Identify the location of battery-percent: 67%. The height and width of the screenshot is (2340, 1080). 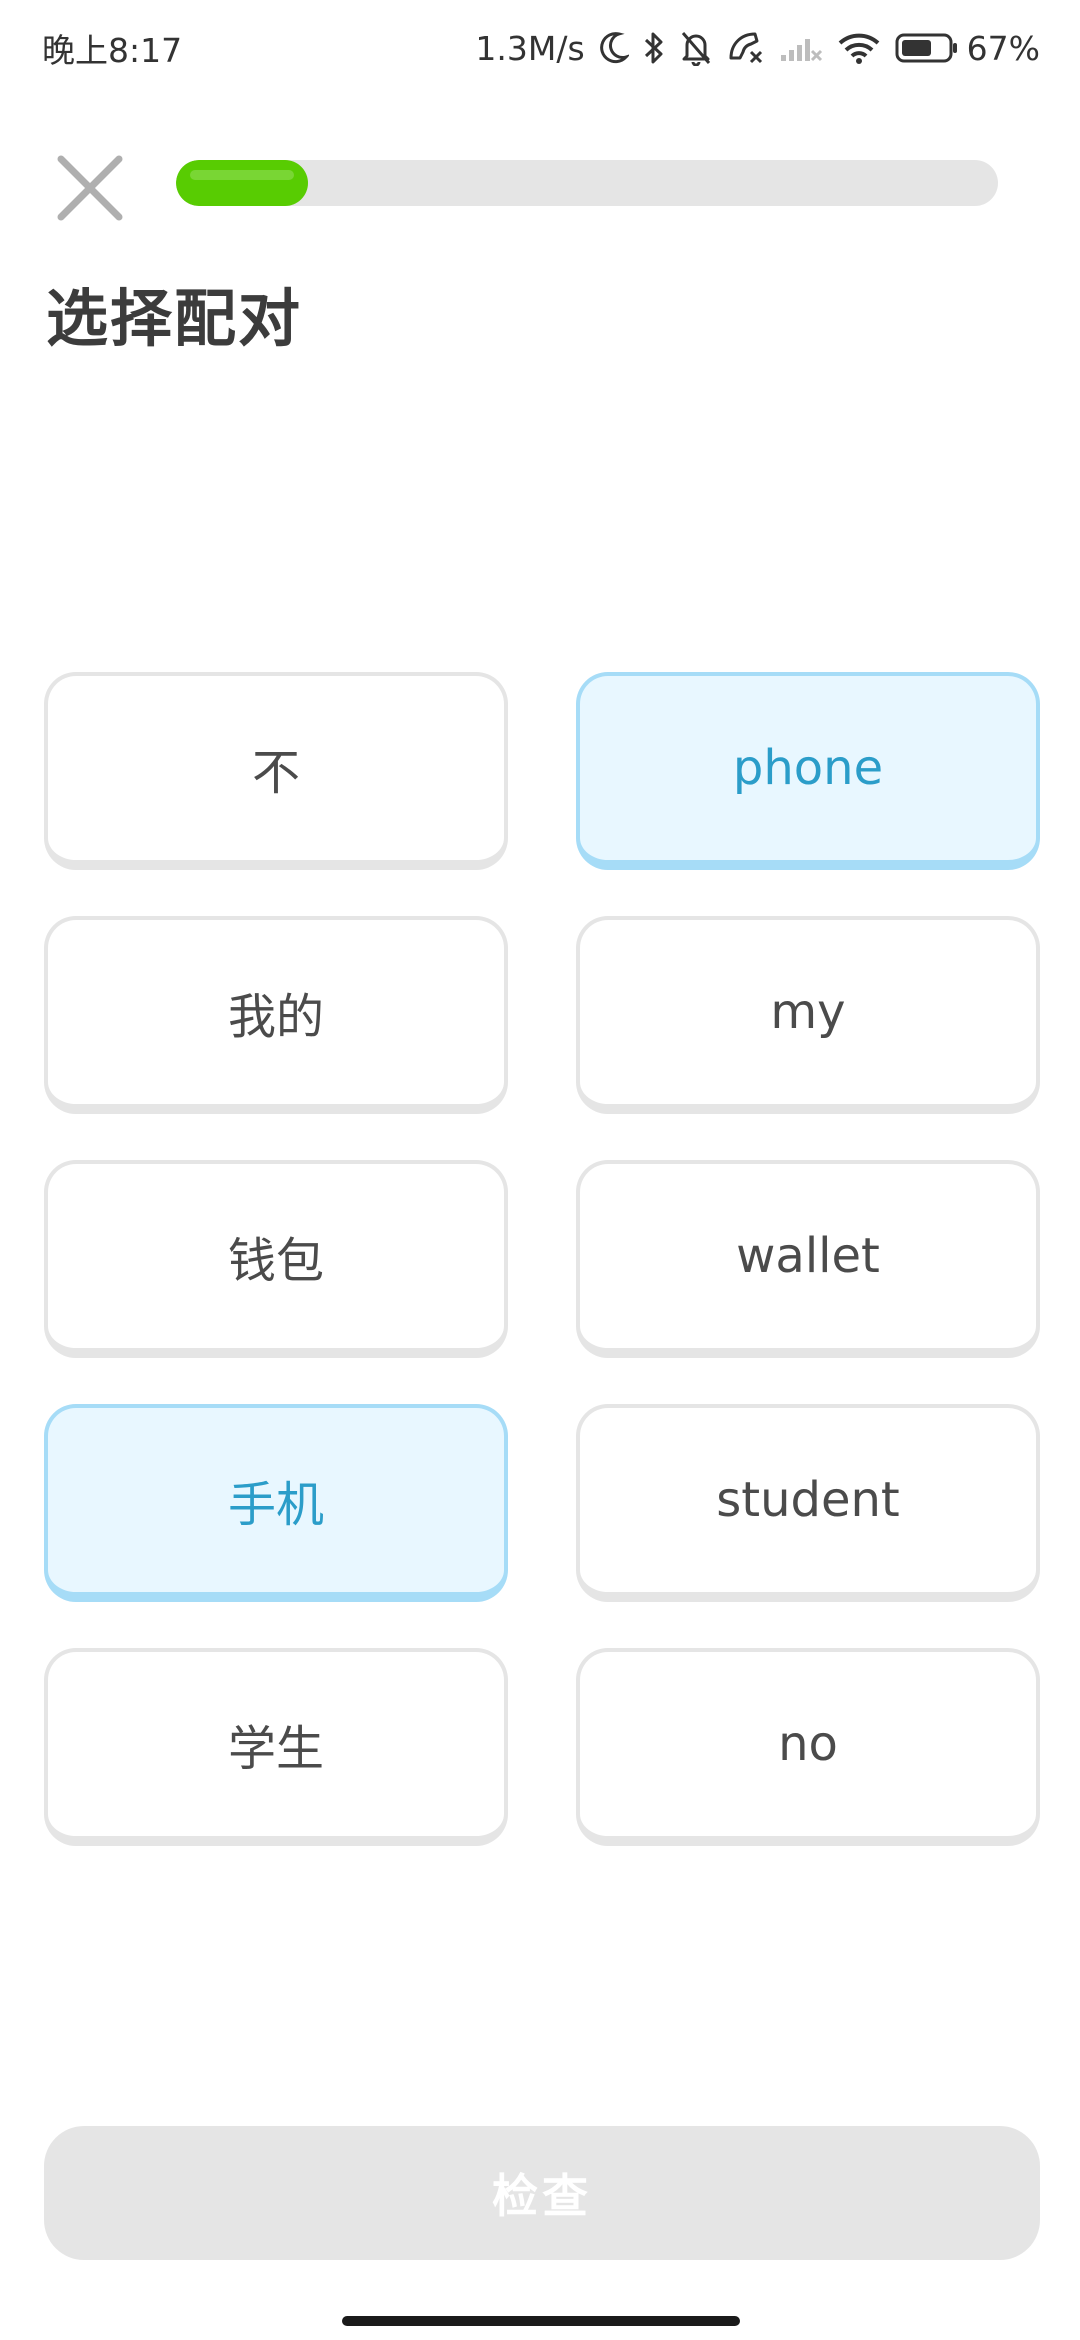
(1003, 48).